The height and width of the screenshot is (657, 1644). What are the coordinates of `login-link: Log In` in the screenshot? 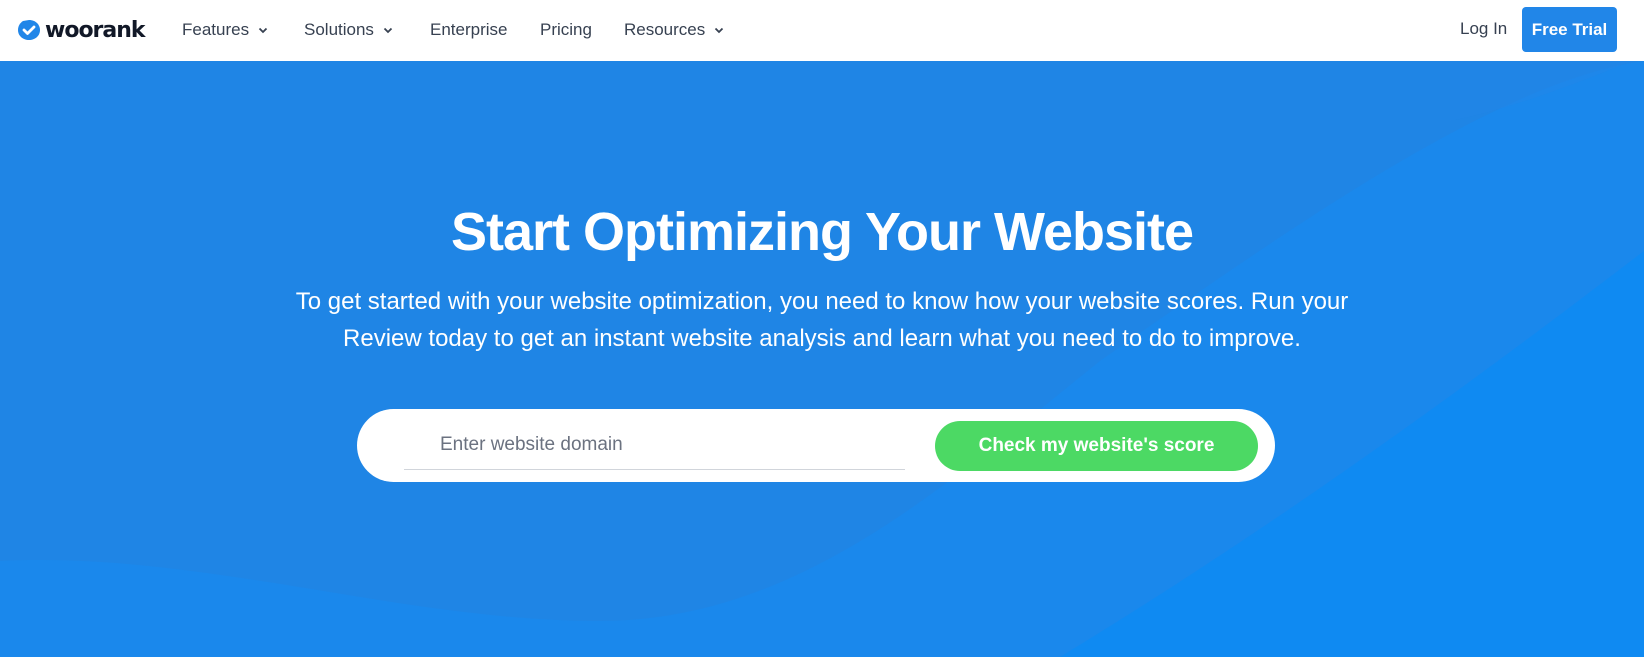 It's located at (1483, 29).